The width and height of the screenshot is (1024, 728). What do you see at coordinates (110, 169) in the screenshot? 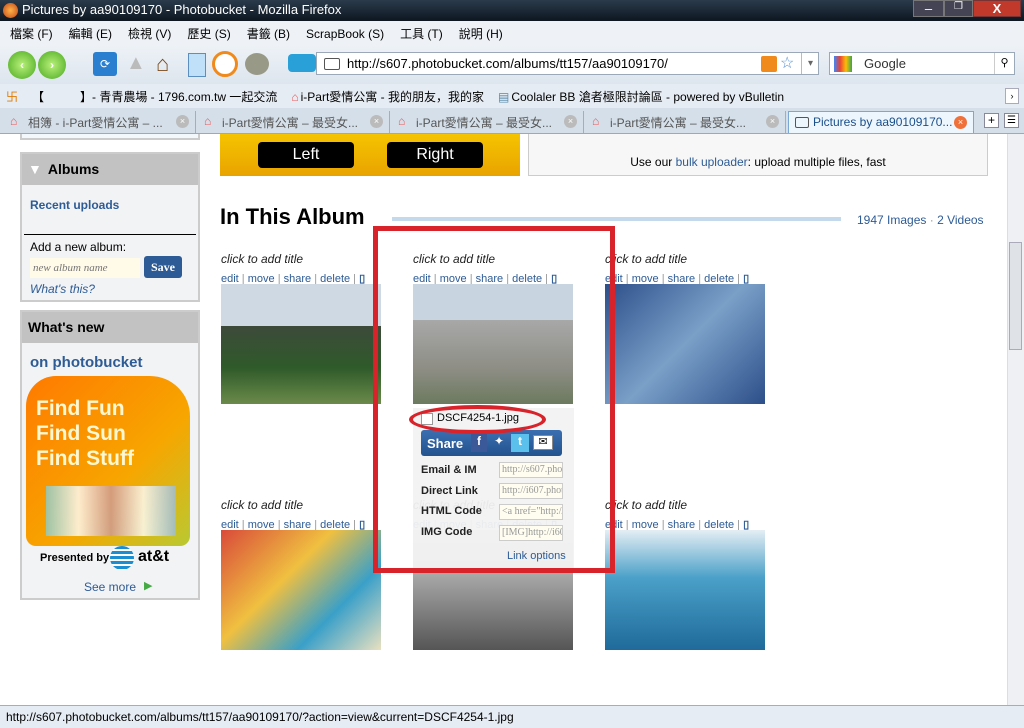
I see `albums-header: ▼ Albums` at bounding box center [110, 169].